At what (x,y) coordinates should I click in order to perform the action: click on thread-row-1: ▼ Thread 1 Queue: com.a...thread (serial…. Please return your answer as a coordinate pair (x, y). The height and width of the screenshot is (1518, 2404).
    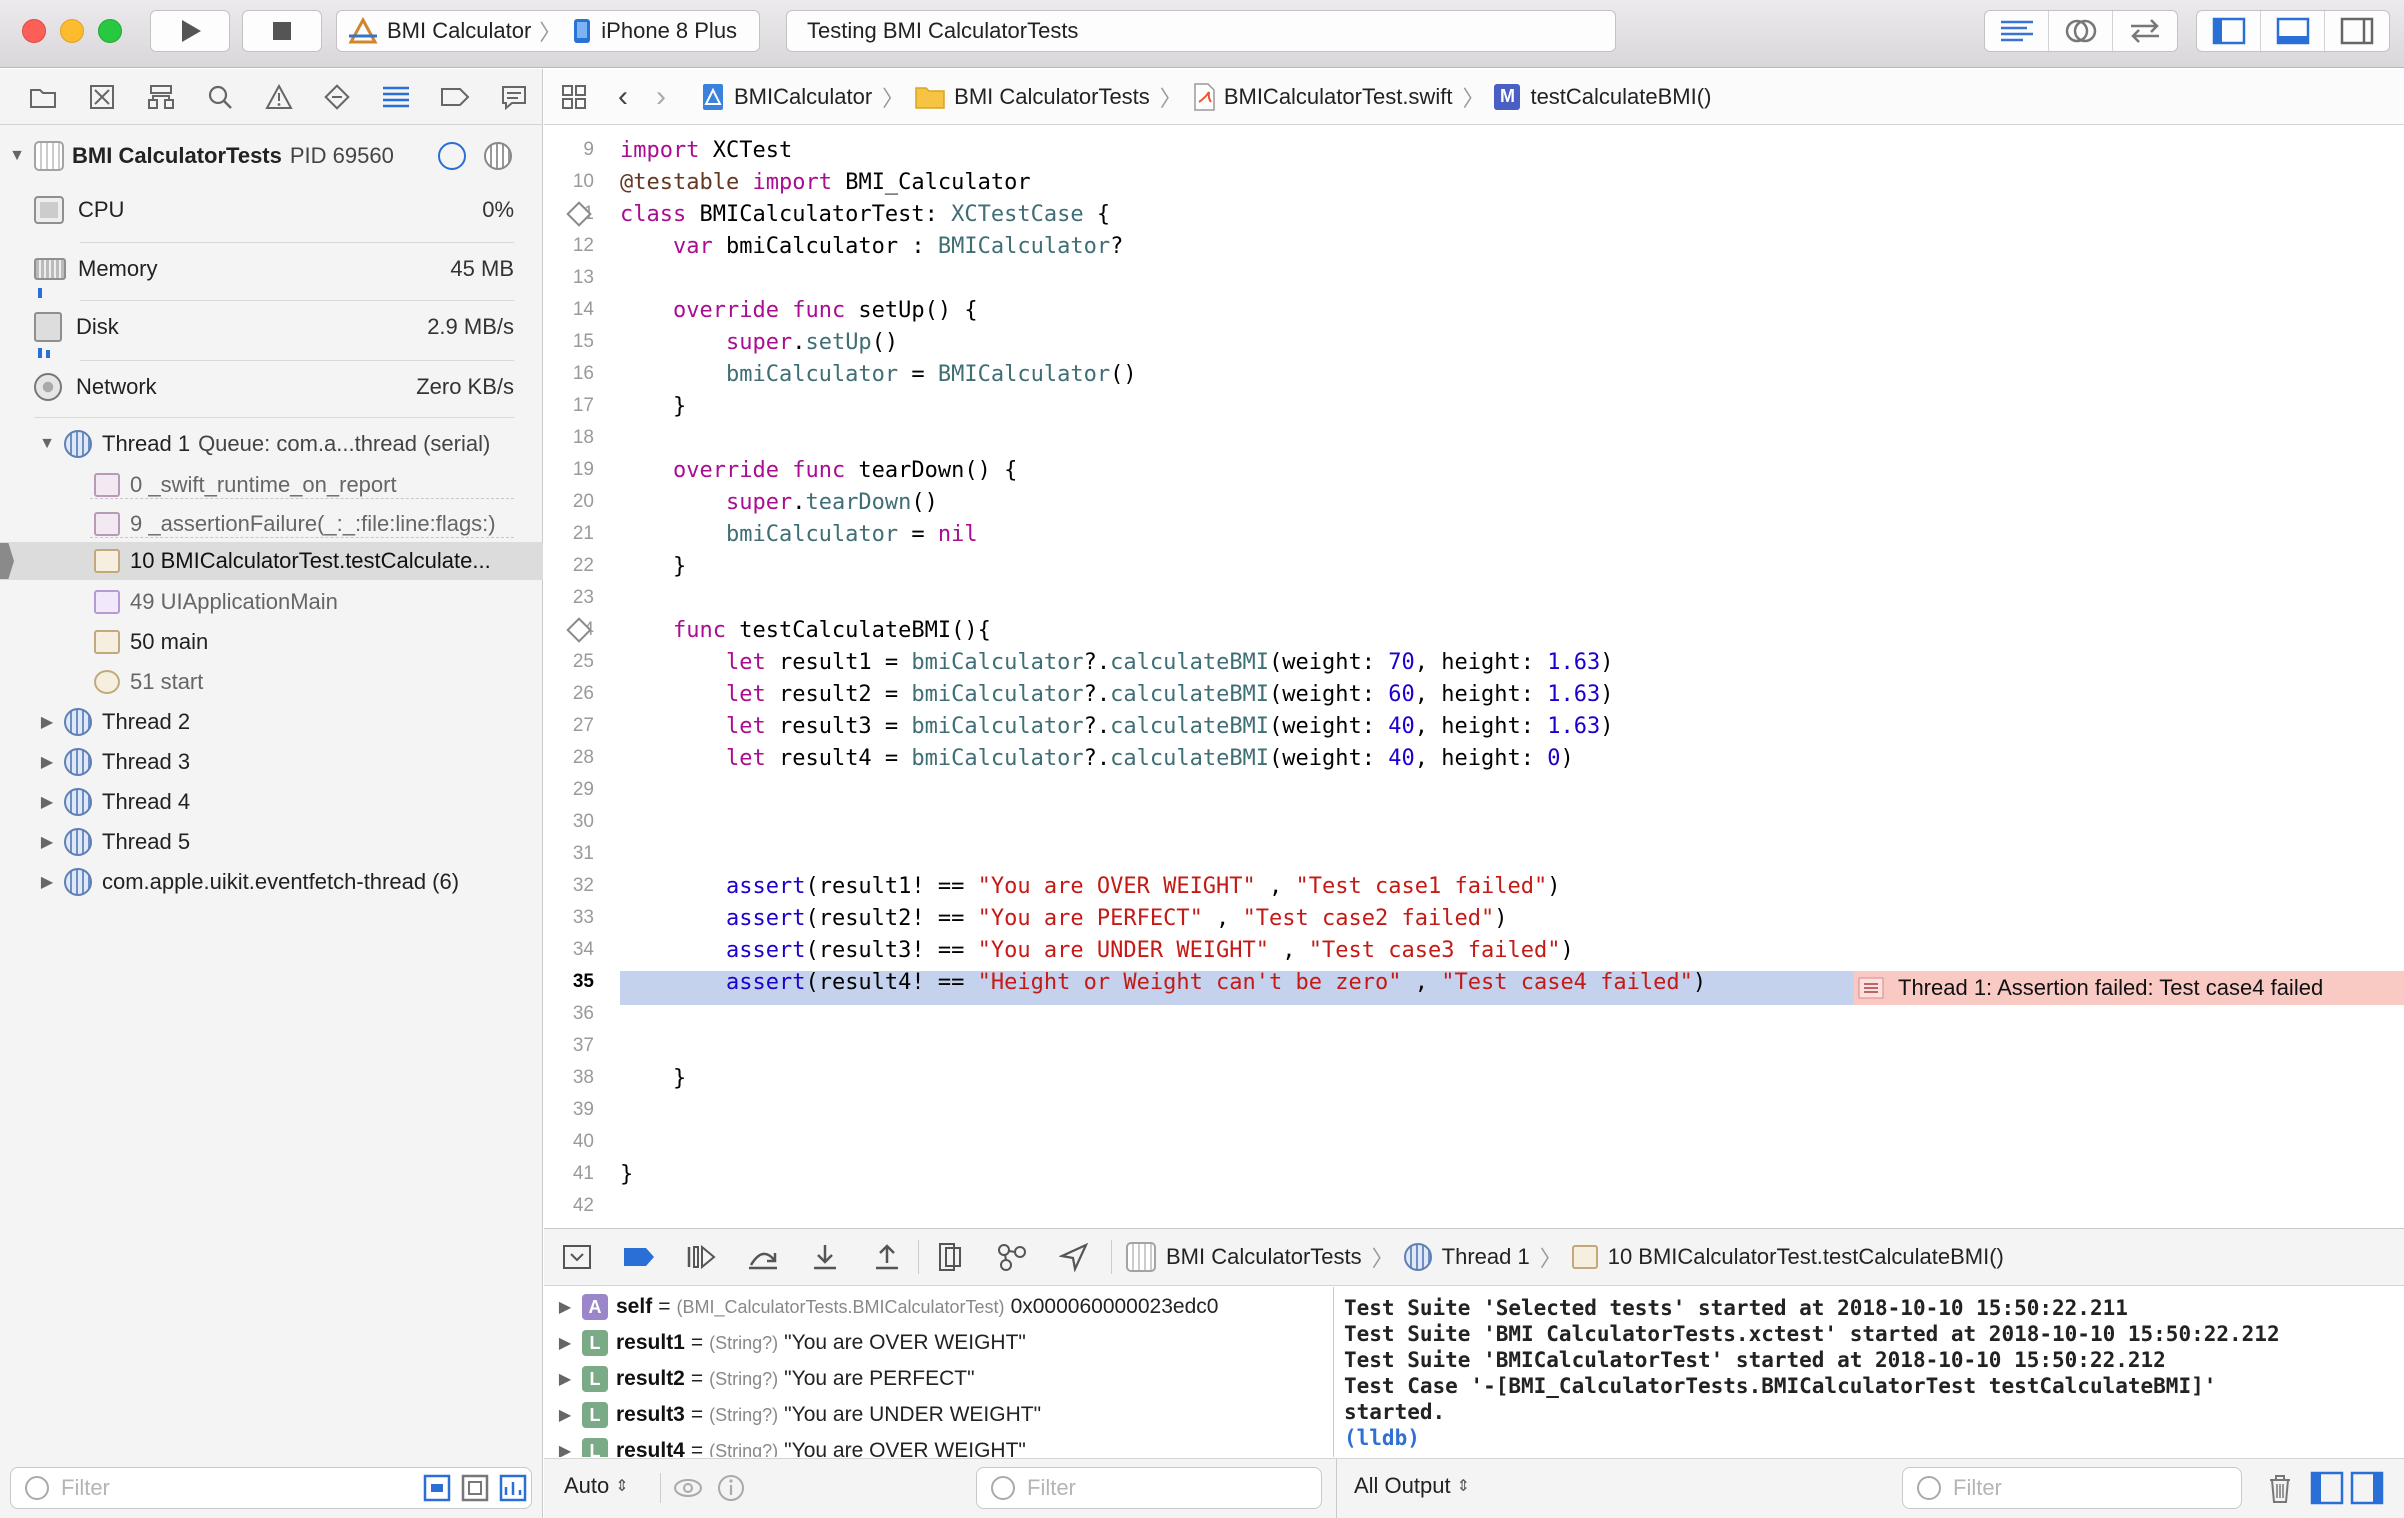
    Looking at the image, I should click on (271, 444).